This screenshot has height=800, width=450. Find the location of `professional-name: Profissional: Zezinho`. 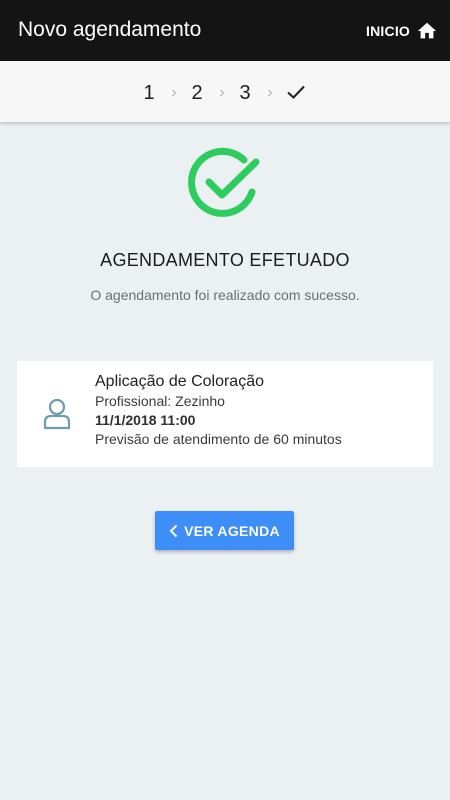

professional-name: Profissional: Zezinho is located at coordinates (160, 401).